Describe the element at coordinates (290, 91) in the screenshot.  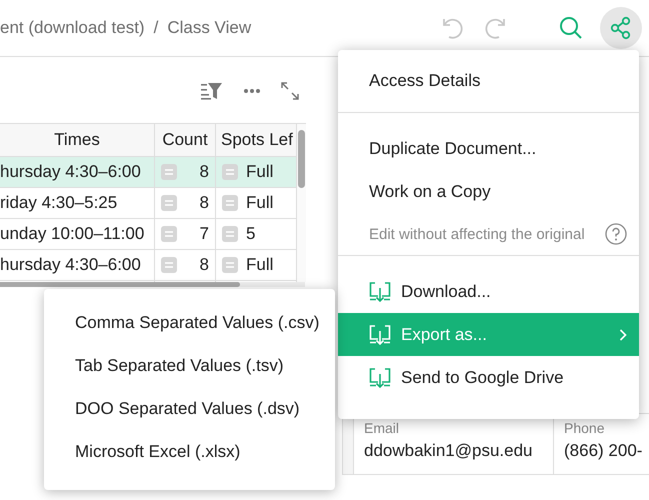
I see `expand-icon` at that location.